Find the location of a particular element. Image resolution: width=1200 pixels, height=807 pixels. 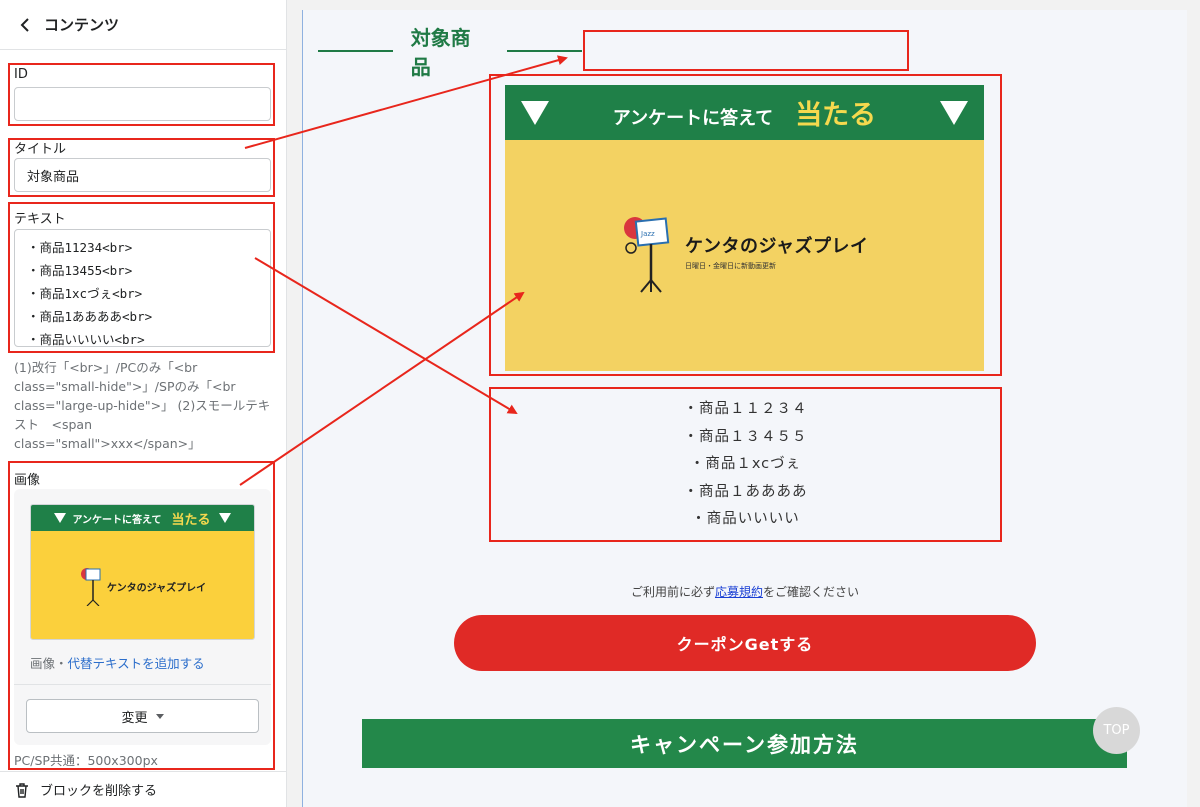

music-stand-logo-icon: Jazz is located at coordinates (647, 255).